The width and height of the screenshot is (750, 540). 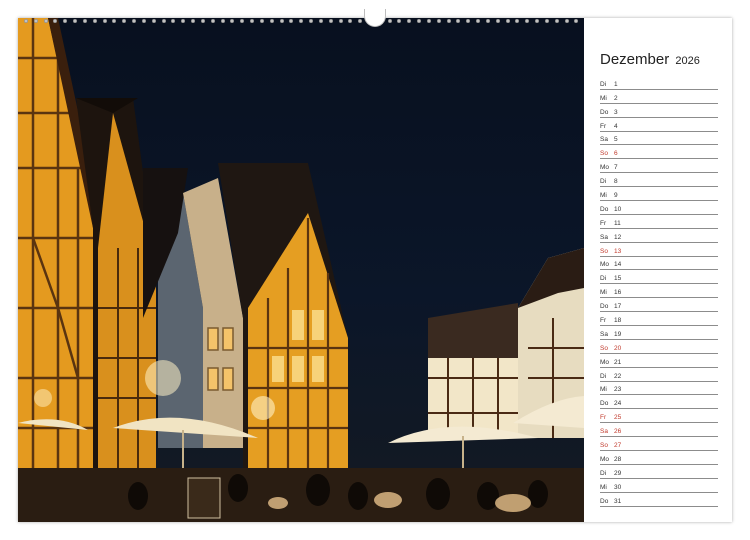 What do you see at coordinates (618, 404) in the screenshot?
I see `day-number: 24` at bounding box center [618, 404].